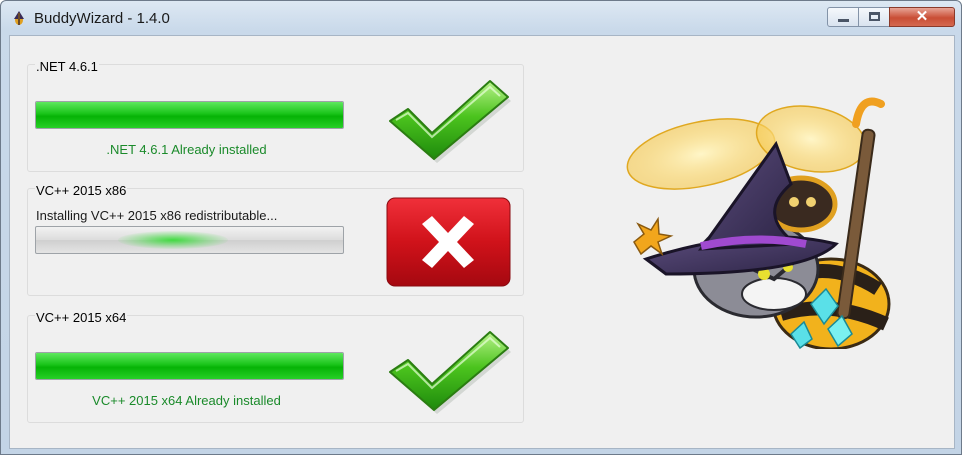 The image size is (964, 457). Describe the element at coordinates (19, 18) in the screenshot. I see `app-icon` at that location.